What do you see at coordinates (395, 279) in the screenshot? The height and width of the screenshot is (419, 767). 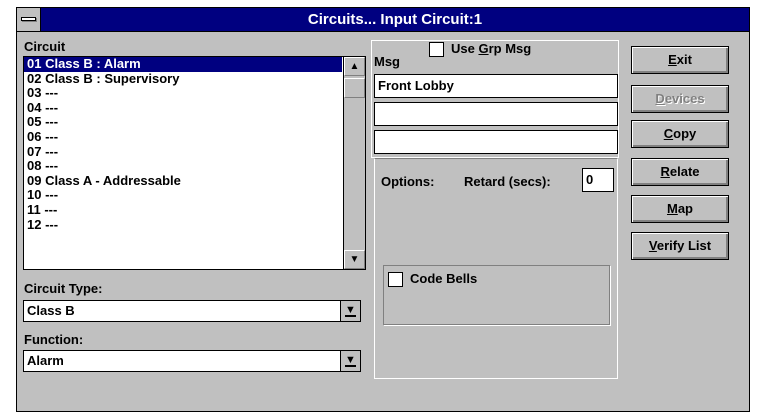 I see `code-bells-box` at bounding box center [395, 279].